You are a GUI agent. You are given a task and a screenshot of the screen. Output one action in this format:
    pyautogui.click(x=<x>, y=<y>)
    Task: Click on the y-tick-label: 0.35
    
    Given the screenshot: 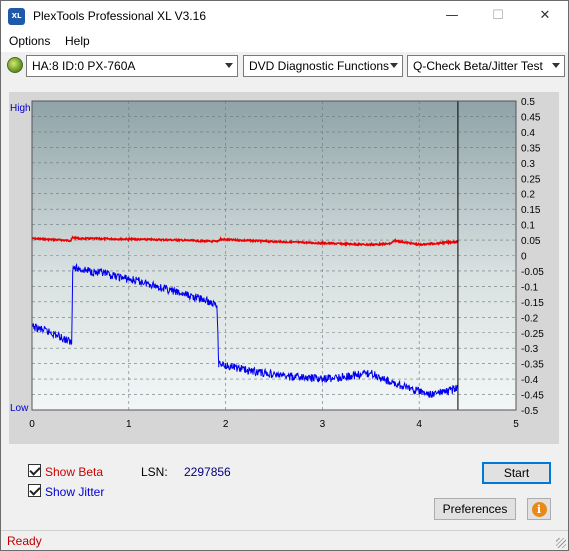 What is the action you would take?
    pyautogui.click(x=531, y=148)
    